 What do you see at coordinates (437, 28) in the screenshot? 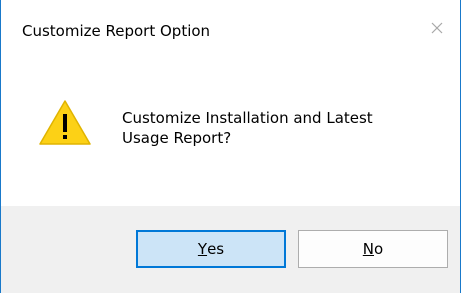
I see `close-icon` at bounding box center [437, 28].